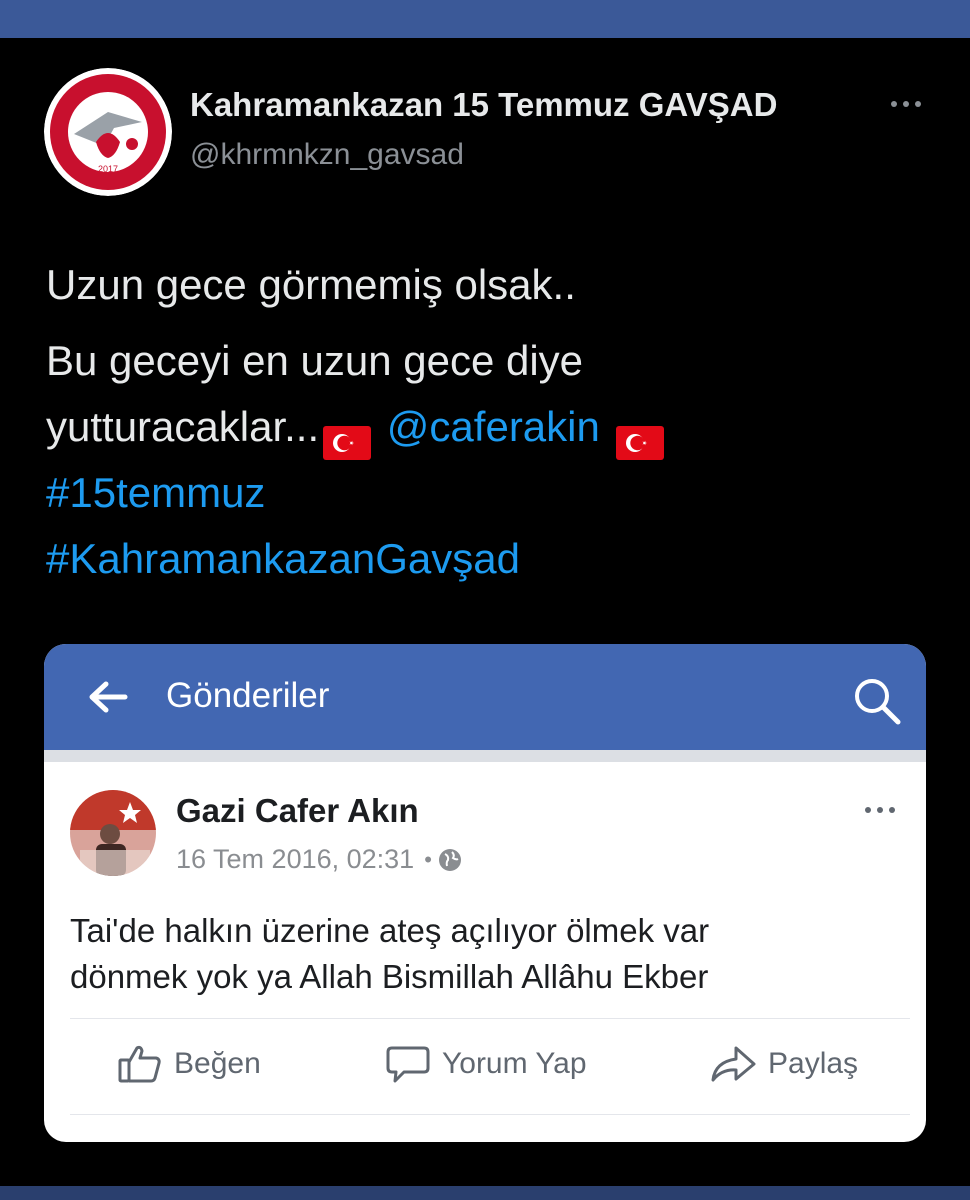  I want to click on mention-link: @caferakin, so click(493, 426).